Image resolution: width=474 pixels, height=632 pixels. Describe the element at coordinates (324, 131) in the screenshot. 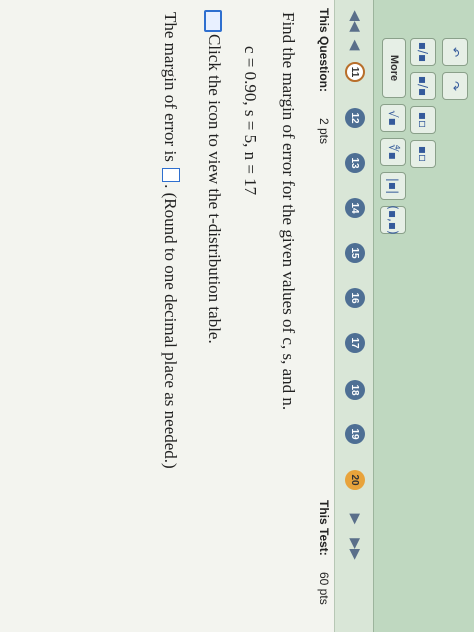

I see `question-points: 2 pts` at that location.